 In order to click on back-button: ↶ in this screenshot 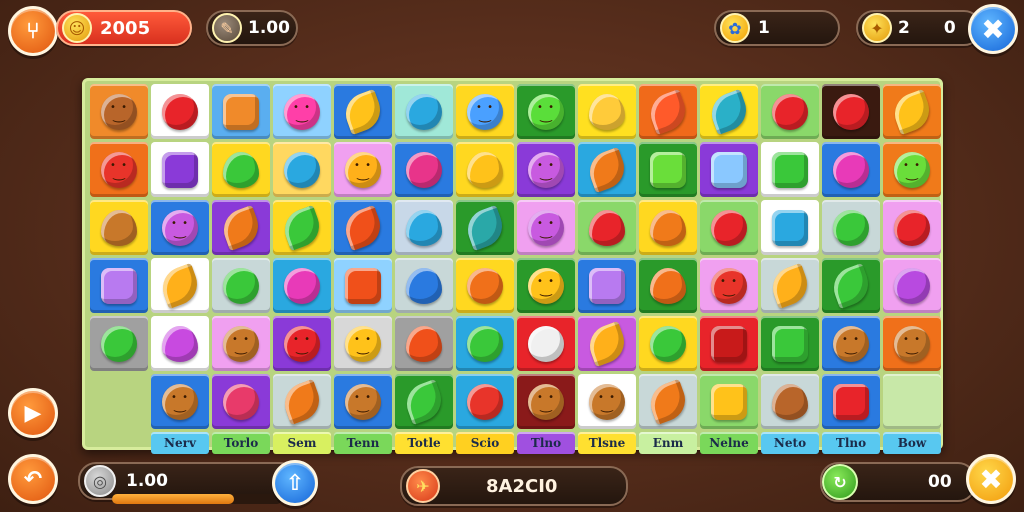, I will do `click(33, 479)`.